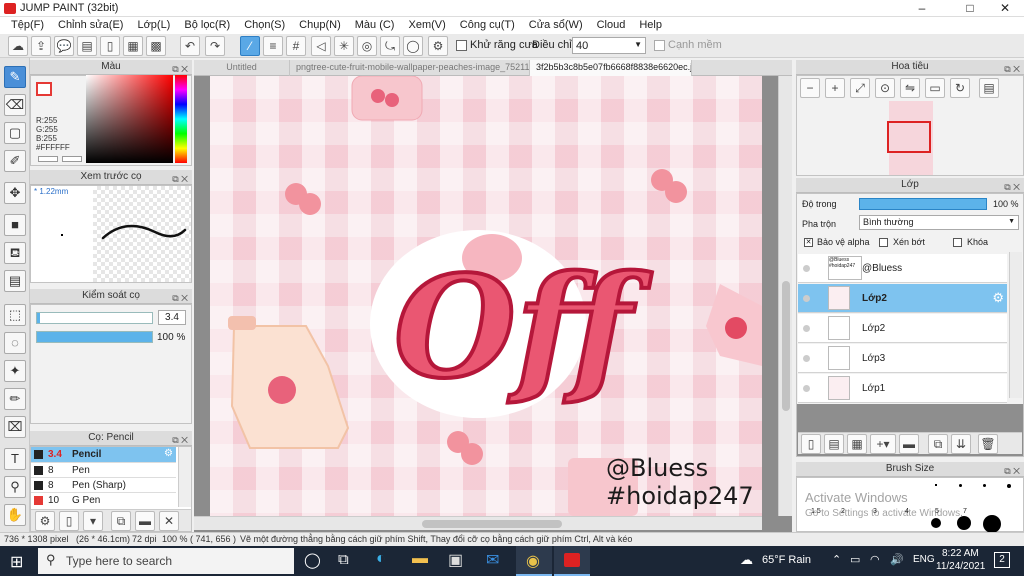 This screenshot has height=576, width=1024. I want to click on menu-capture: Chụp(N), so click(320, 25).